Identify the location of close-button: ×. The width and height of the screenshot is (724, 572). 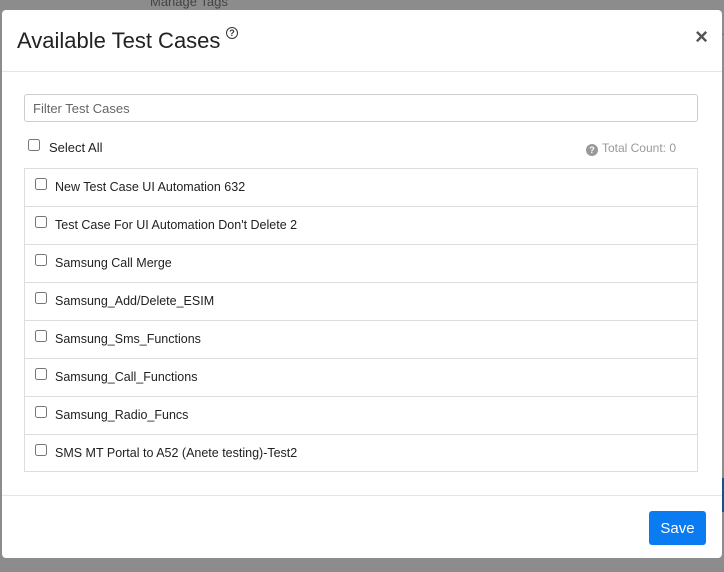
(701, 37).